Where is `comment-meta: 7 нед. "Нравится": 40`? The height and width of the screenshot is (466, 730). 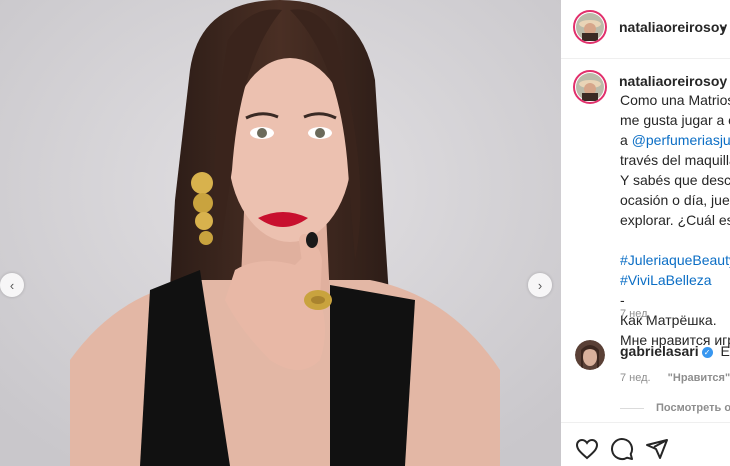
comment-meta: 7 нед. "Нравится": 40 is located at coordinates (675, 378).